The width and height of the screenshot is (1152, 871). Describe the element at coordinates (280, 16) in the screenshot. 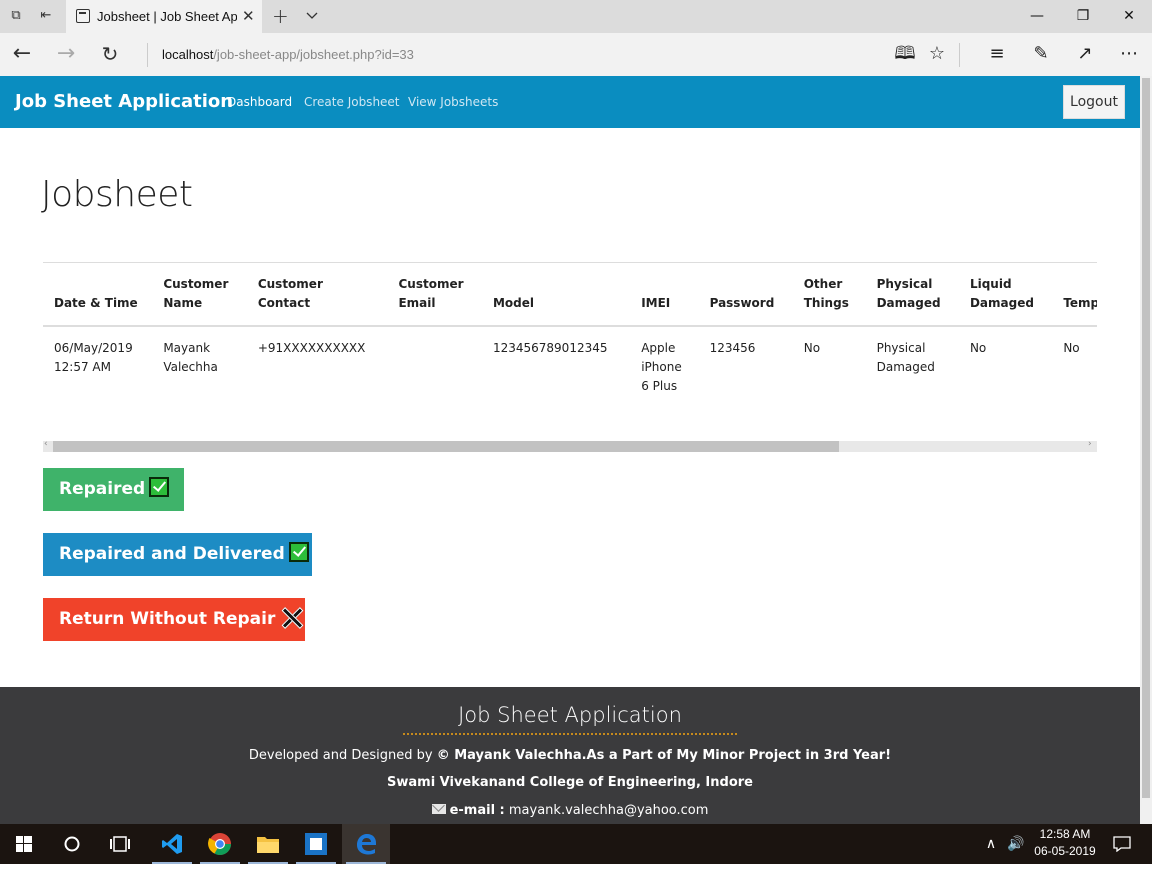

I see `new-tab-icon: +` at that location.